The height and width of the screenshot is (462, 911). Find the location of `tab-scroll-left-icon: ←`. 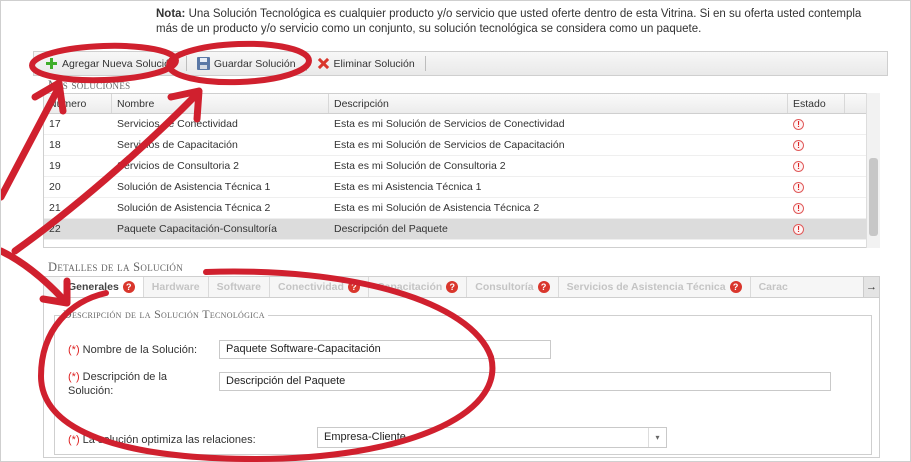

tab-scroll-left-icon: ← is located at coordinates (52, 287).